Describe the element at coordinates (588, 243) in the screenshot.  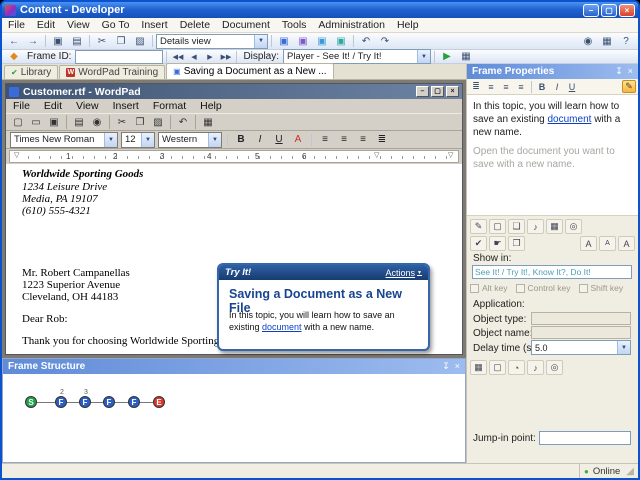
I see `font-larger-icon: A` at that location.